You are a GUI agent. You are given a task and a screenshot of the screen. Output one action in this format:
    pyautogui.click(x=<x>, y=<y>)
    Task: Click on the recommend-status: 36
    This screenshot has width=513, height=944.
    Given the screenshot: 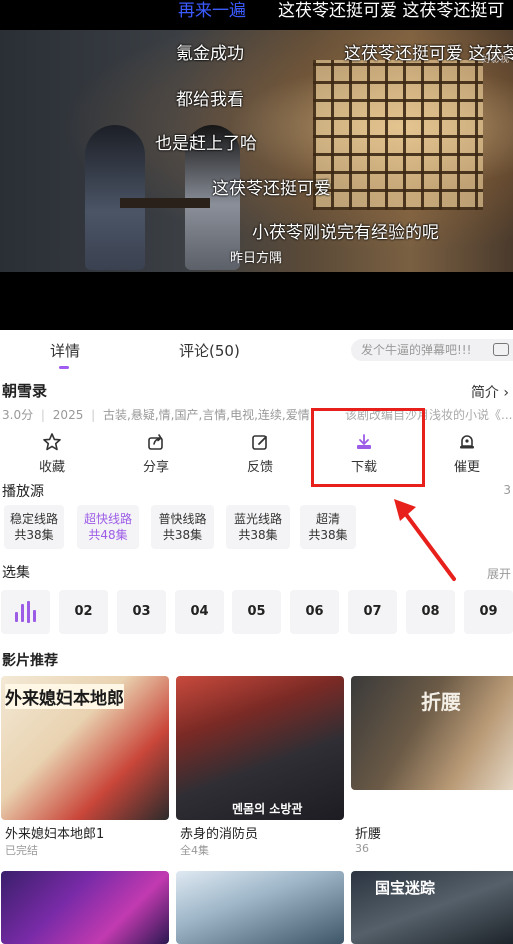 What is the action you would take?
    pyautogui.click(x=362, y=848)
    